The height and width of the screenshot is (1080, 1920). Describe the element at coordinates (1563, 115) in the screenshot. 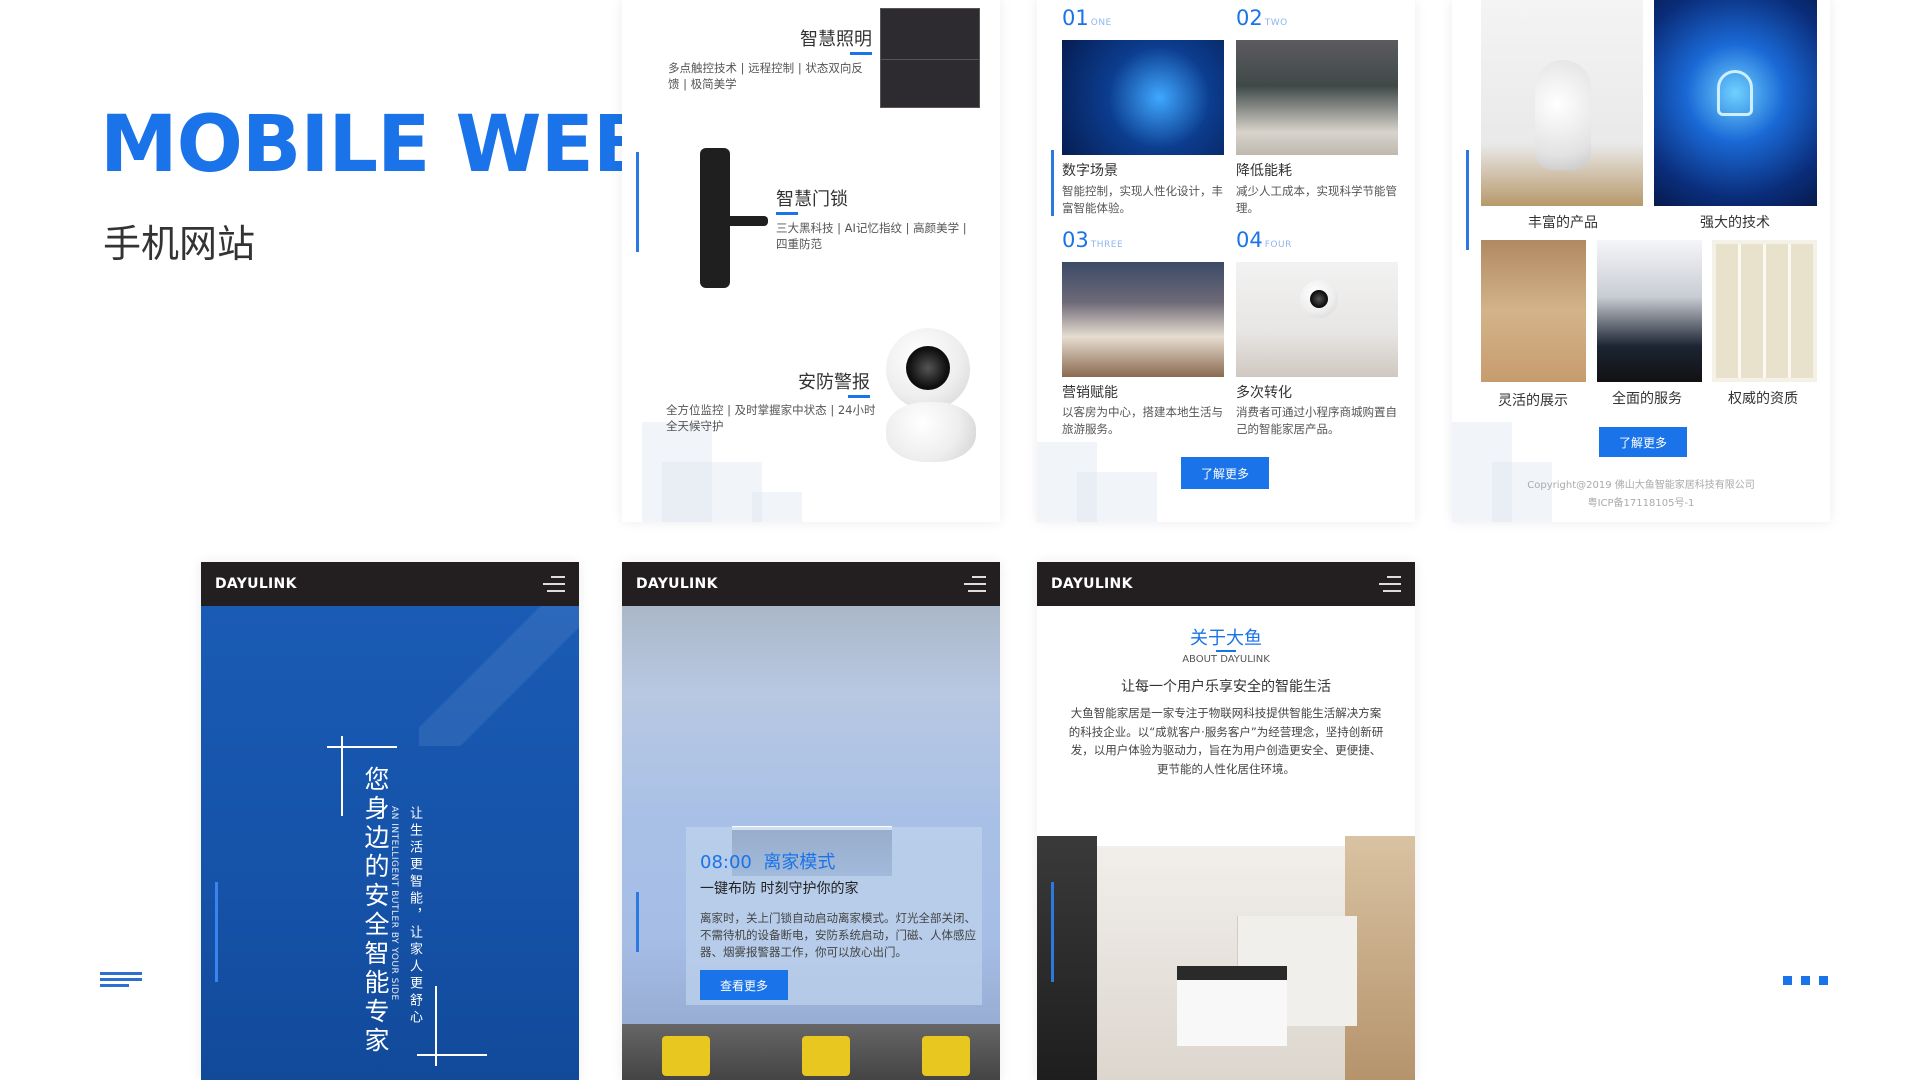

I see `humidifier-image` at that location.